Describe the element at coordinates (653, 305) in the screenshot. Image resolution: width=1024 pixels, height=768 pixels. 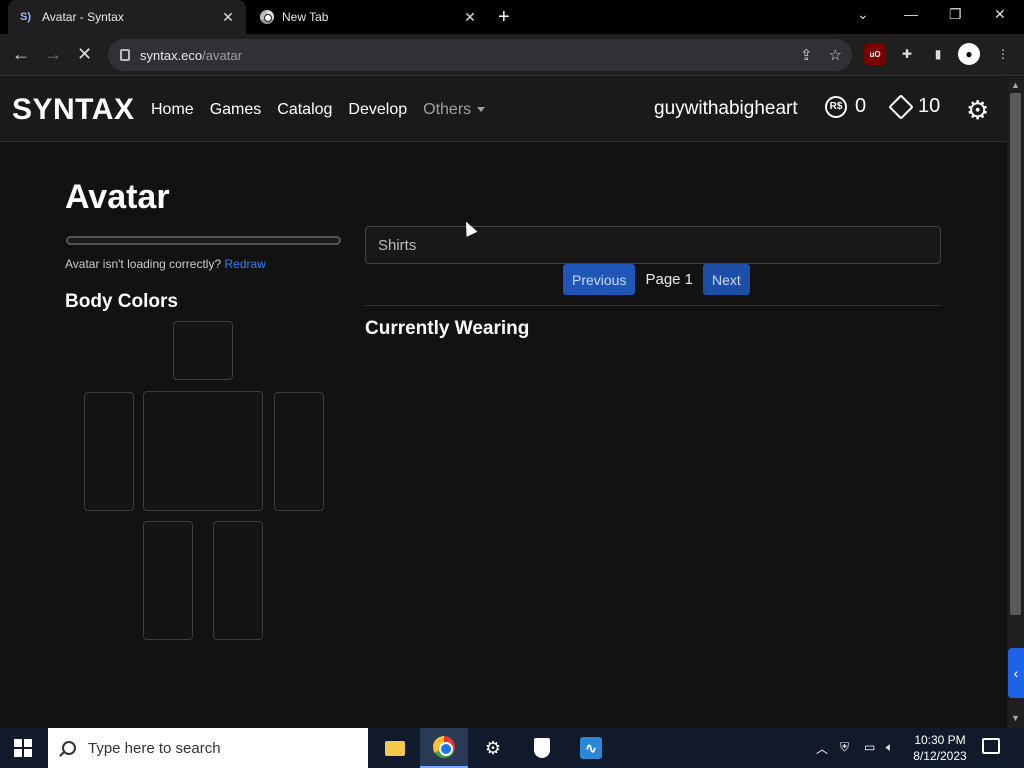
I see `section-divider` at that location.